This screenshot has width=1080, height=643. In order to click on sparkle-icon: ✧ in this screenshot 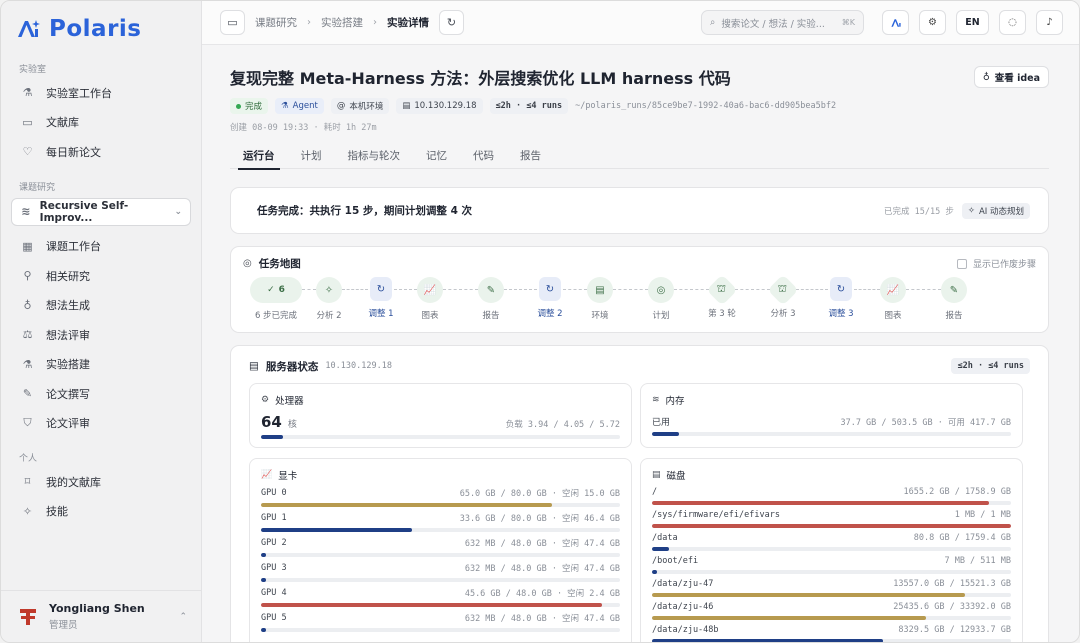, I will do `click(971, 210)`.